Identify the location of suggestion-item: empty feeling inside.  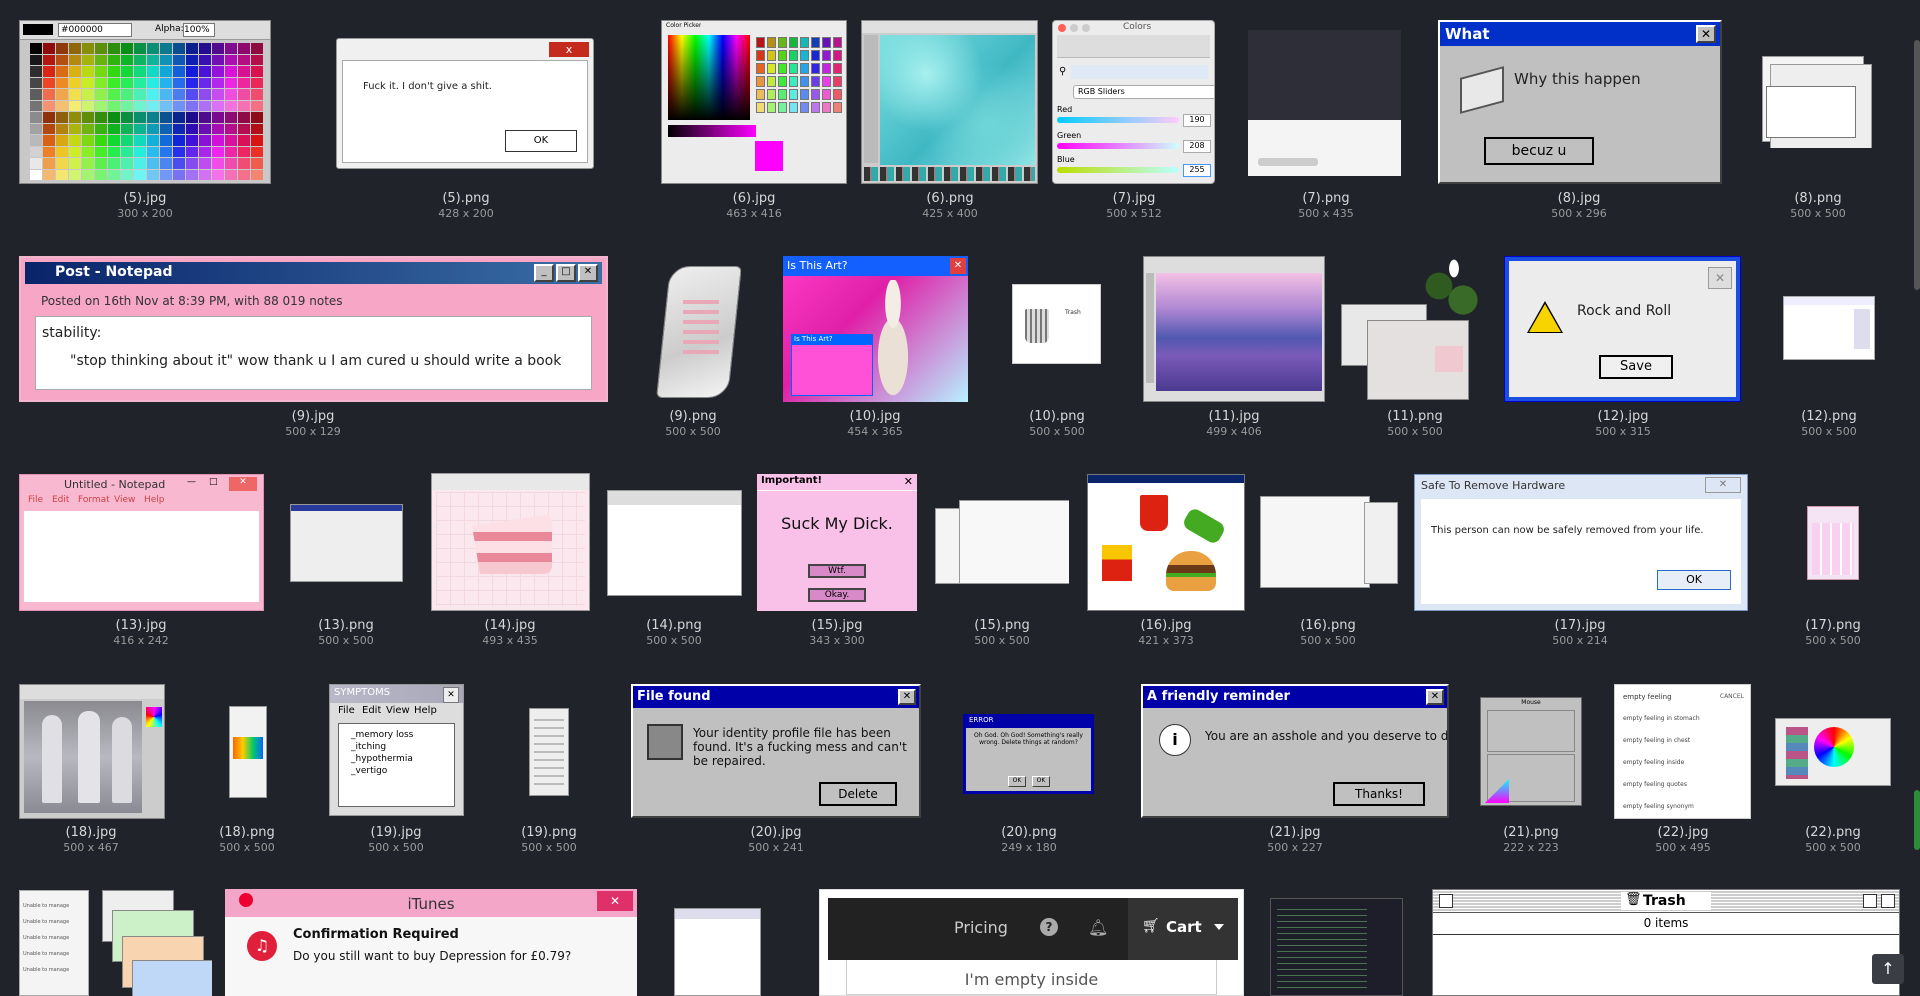
(1653, 762).